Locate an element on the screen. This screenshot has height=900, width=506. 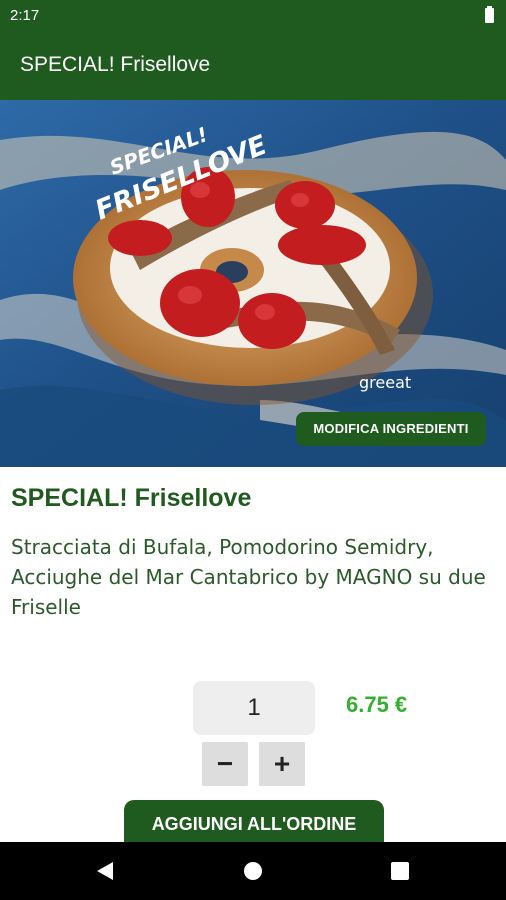
app-bar: SPECIAL! Frisellove is located at coordinates (253, 66).